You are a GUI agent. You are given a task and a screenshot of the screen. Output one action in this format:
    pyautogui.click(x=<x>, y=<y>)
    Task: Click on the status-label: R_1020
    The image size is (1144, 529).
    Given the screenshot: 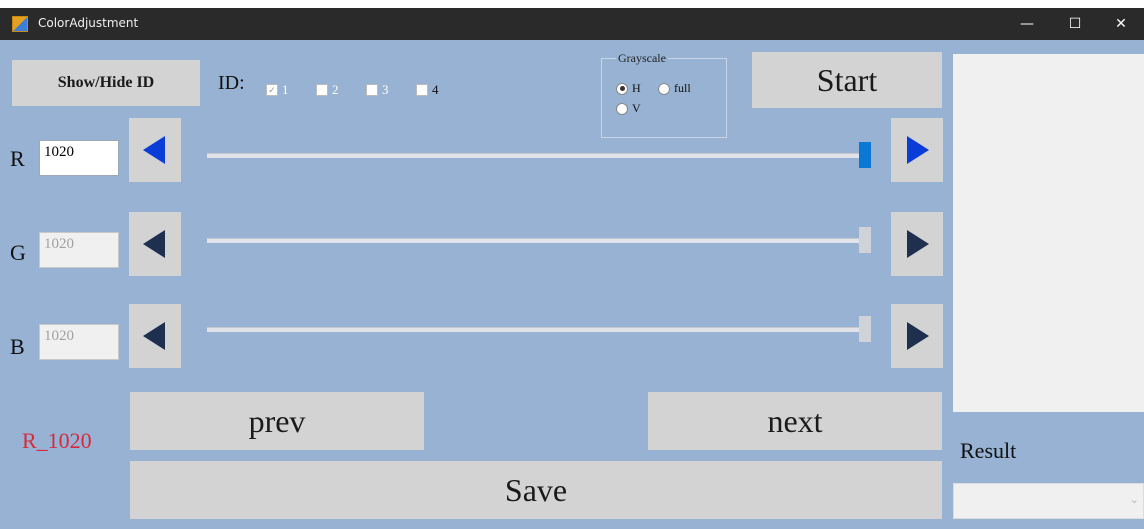 What is the action you would take?
    pyautogui.click(x=57, y=440)
    